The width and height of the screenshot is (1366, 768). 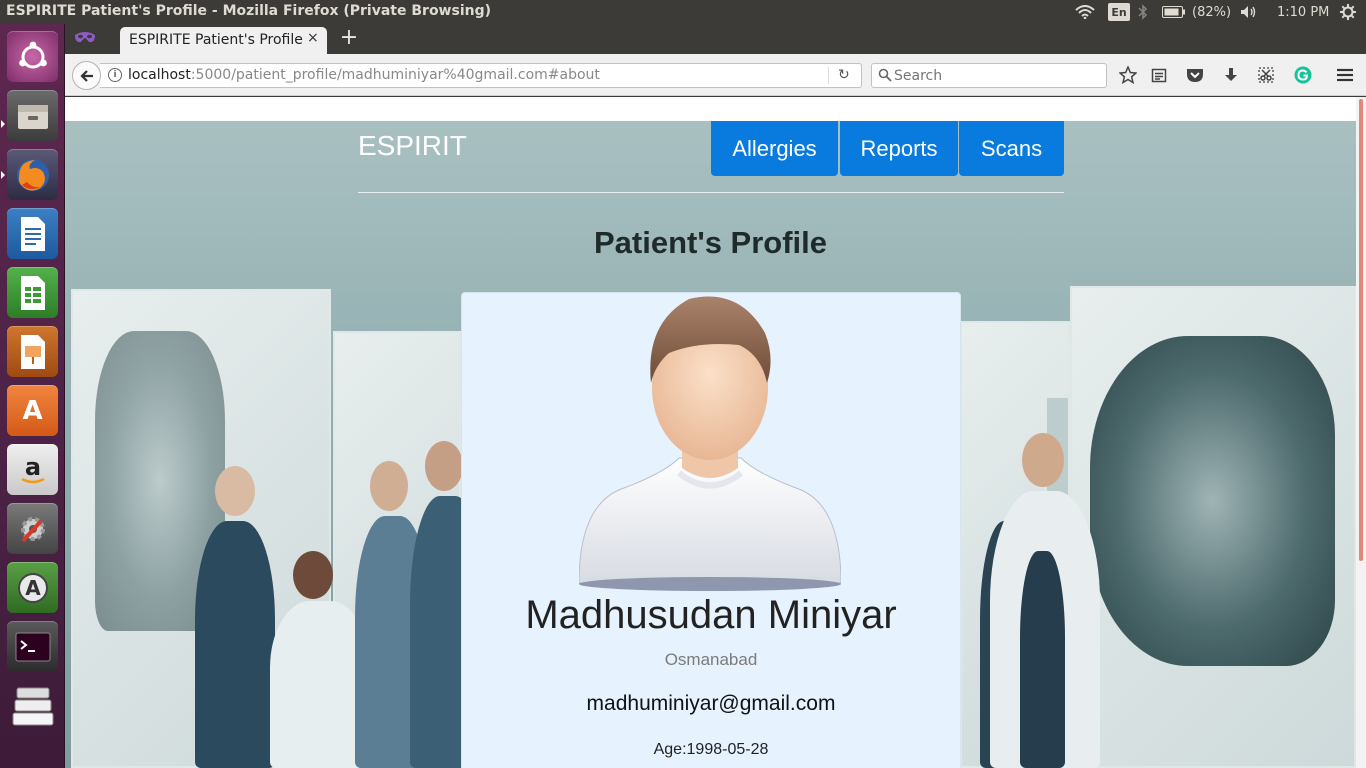 What do you see at coordinates (1231, 75) in the screenshot?
I see `download-icon` at bounding box center [1231, 75].